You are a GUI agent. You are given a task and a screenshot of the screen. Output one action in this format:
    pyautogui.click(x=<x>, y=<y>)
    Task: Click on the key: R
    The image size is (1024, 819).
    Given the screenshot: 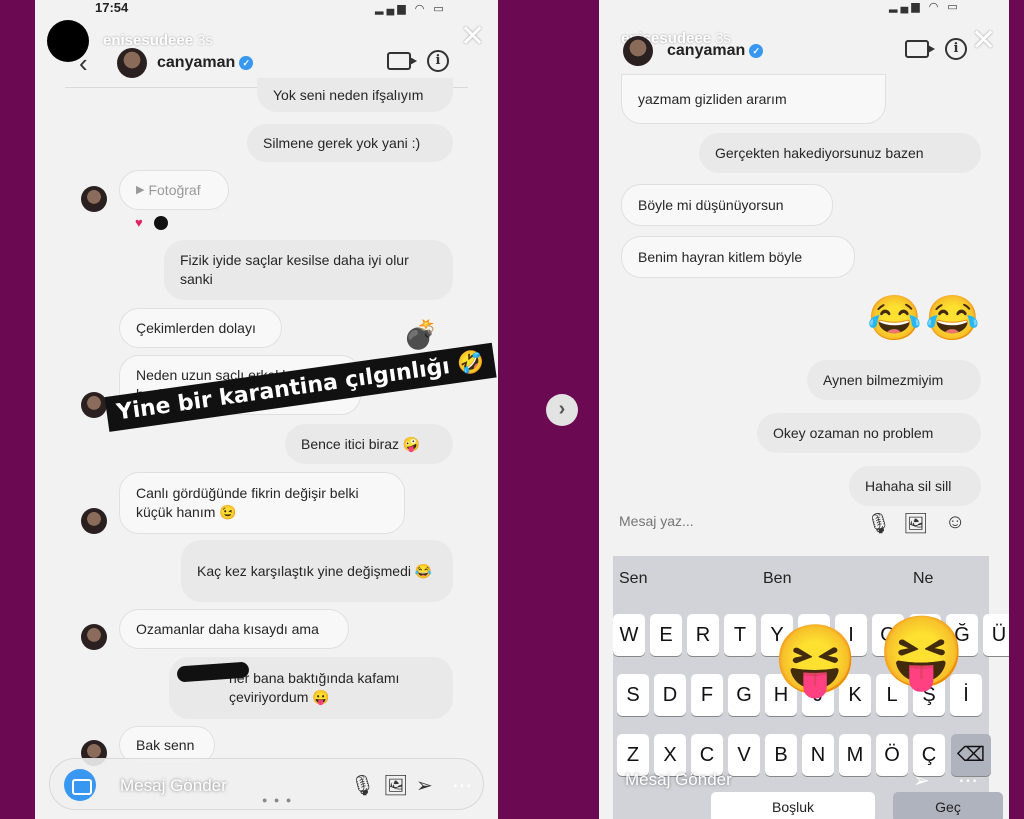 What is the action you would take?
    pyautogui.click(x=703, y=635)
    